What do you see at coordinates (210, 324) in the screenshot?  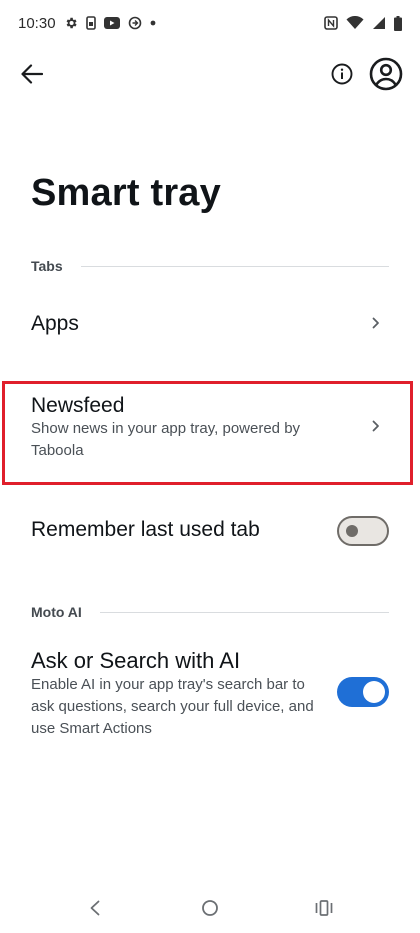 I see `apps-row: Apps` at bounding box center [210, 324].